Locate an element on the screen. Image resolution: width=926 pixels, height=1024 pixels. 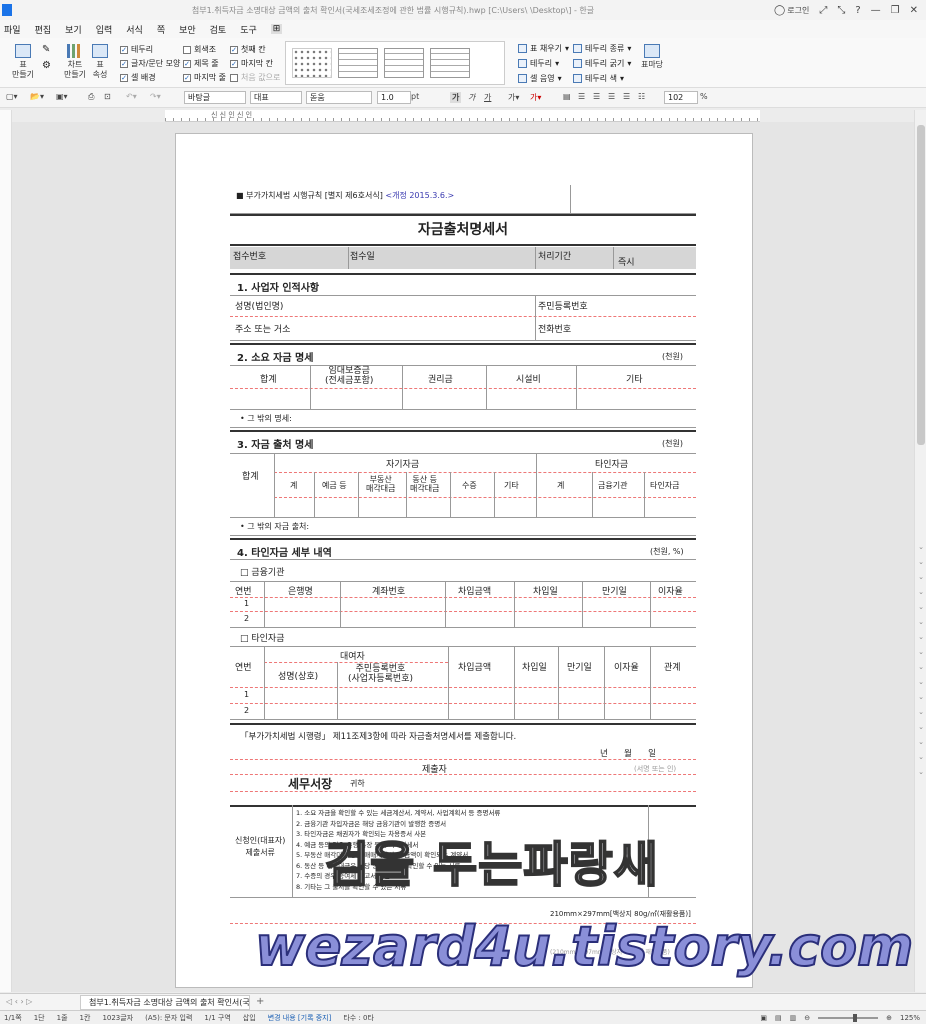
underline-button: 가 is located at coordinates (487, 97).